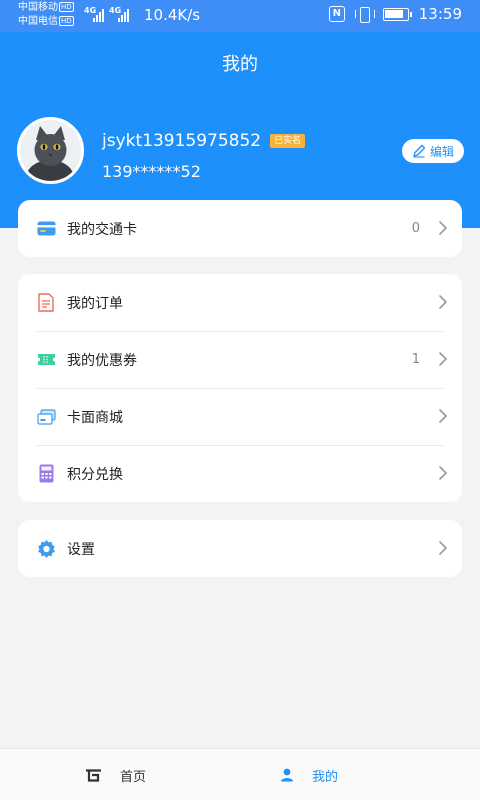 Image resolution: width=480 pixels, height=800 pixels. I want to click on username: jsykt13915975852 已实名, so click(204, 141).